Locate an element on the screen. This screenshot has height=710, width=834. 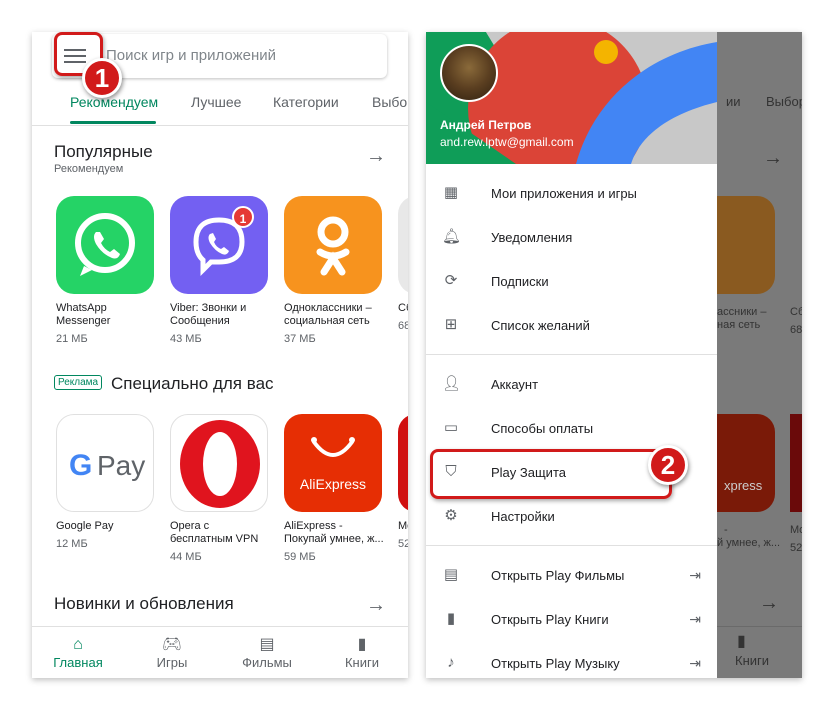
app-name: Viber: Звонки и Сообщения is located at coordinates (208, 314).